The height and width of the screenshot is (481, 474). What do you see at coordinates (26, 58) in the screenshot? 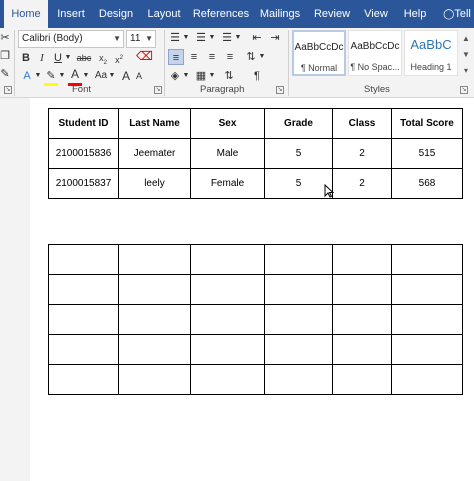
I see `bold-button: B` at bounding box center [26, 58].